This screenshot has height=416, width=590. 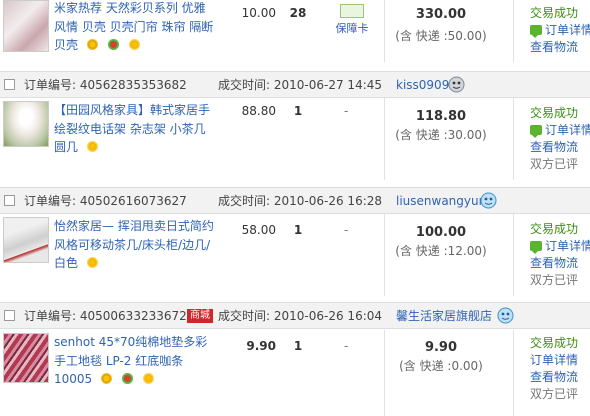 What do you see at coordinates (105, 316) in the screenshot?
I see `order-number: 订单编号: 40500633233672` at bounding box center [105, 316].